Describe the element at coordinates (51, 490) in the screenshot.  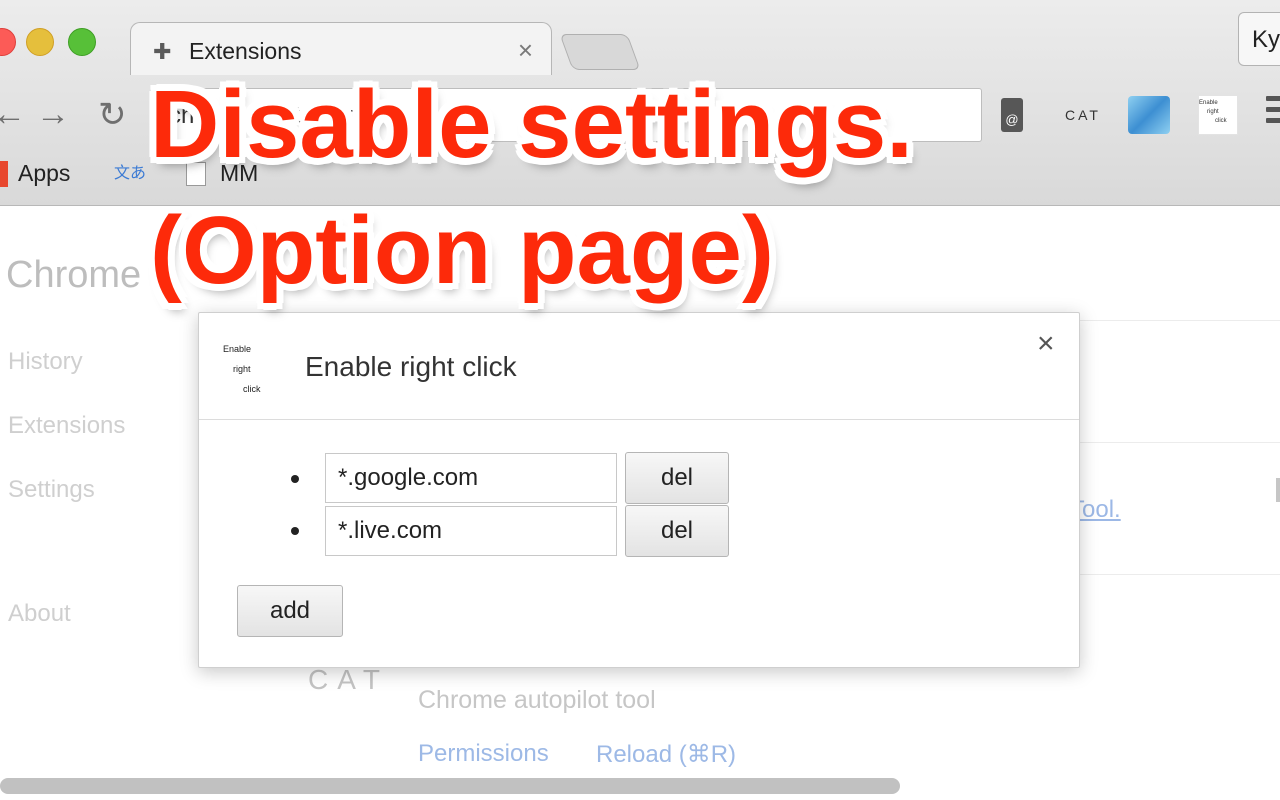
I see `sidebar-item-settings: Settings` at that location.